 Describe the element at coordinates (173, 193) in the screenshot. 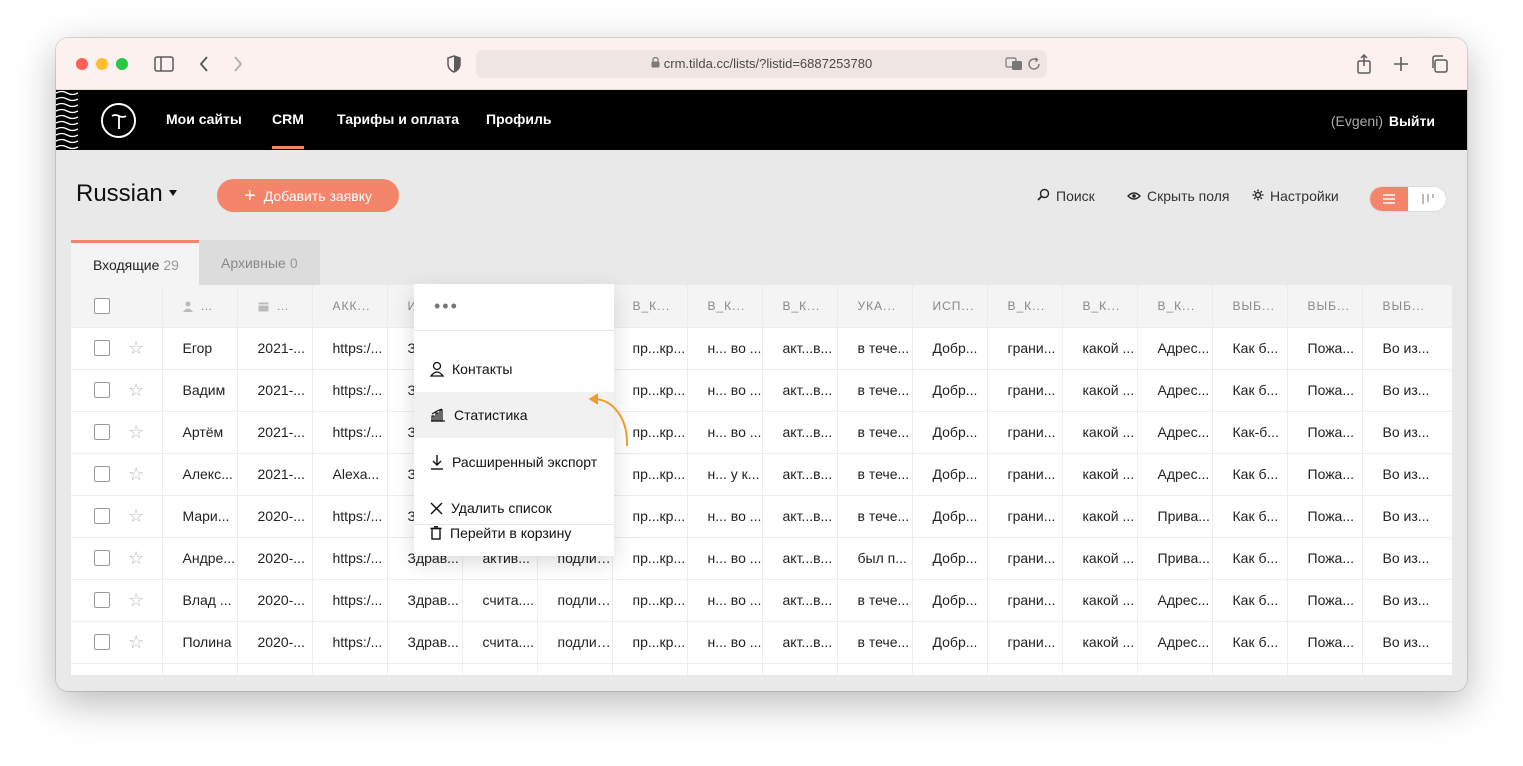

I see `caret-down-icon` at that location.